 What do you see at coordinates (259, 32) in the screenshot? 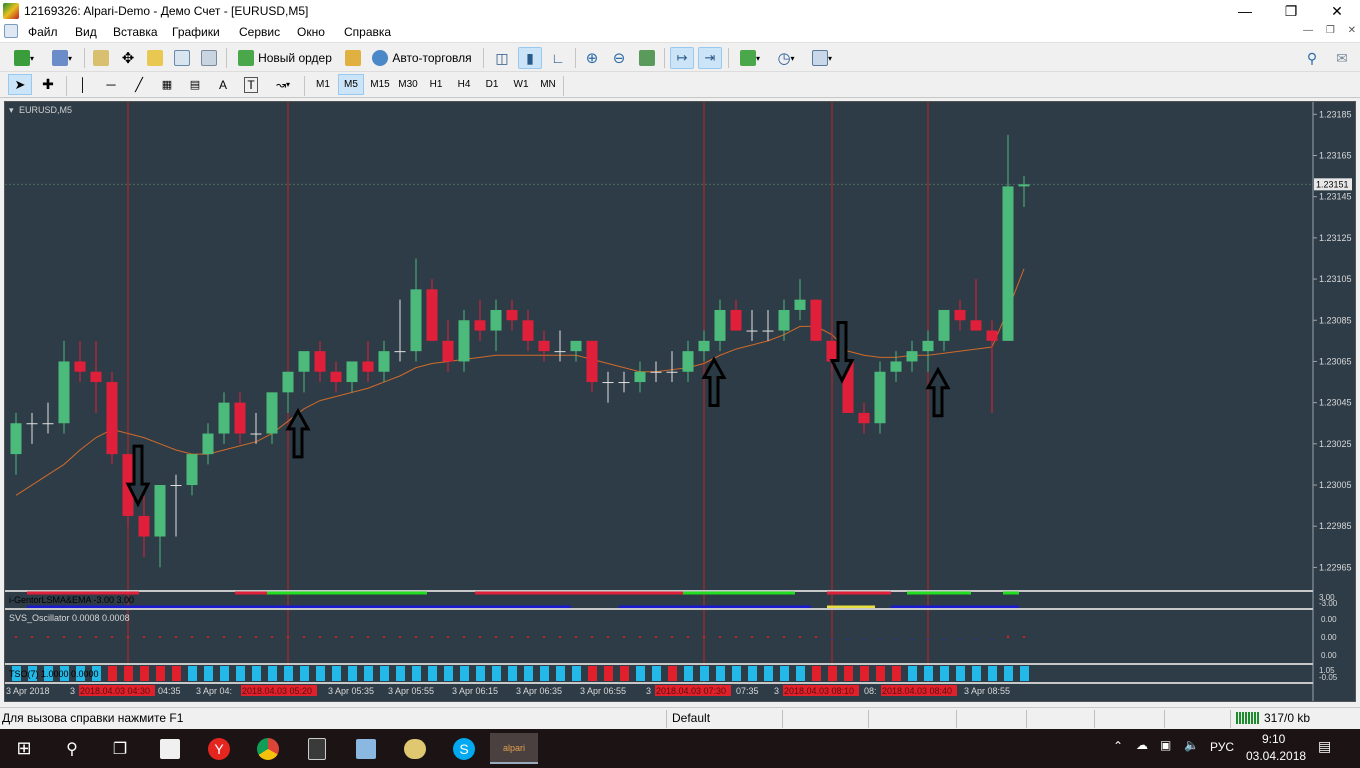
I see `menu-tools: Сервис` at bounding box center [259, 32].